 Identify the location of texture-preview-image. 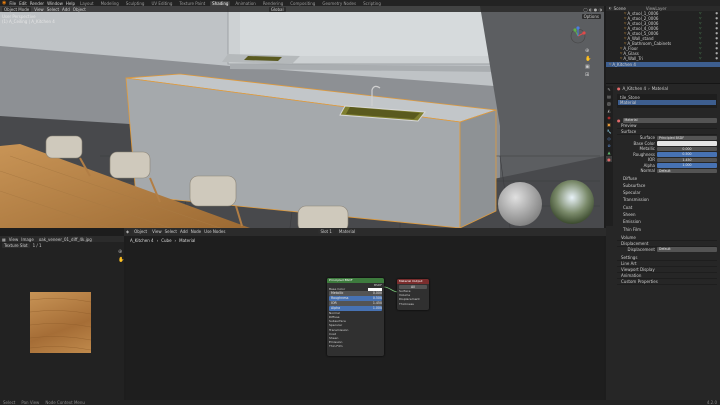
(60, 322).